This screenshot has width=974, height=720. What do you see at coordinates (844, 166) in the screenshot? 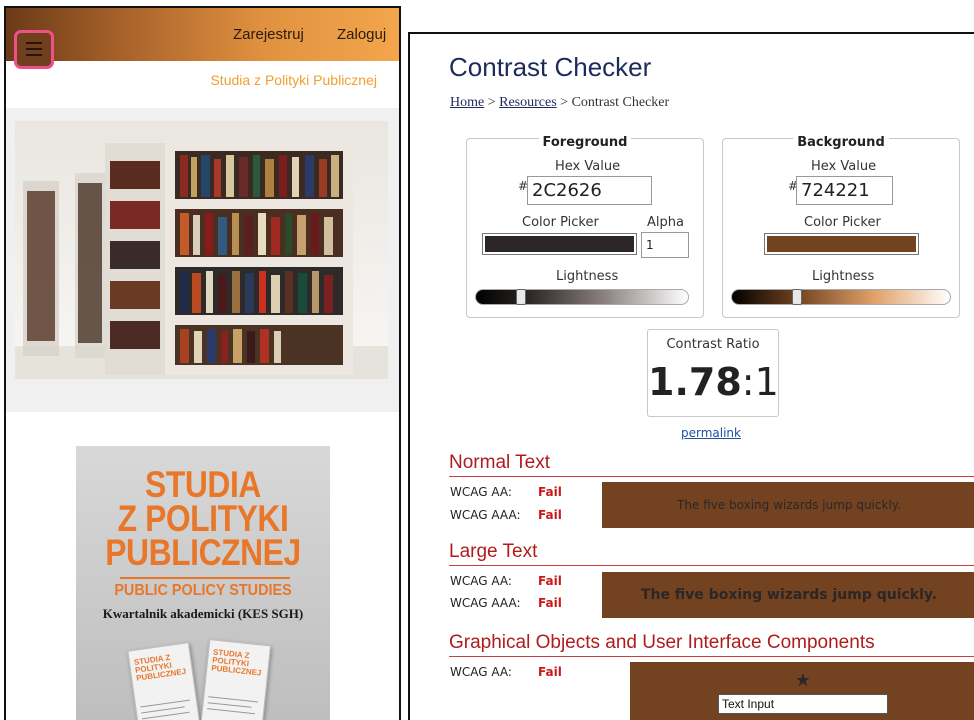
I see `background-hex-label: Hex Value` at bounding box center [844, 166].